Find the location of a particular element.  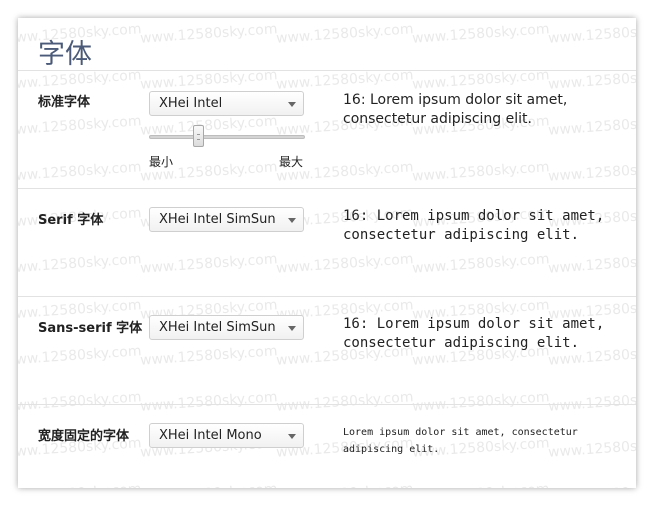

page-title: 字体 is located at coordinates (65, 54).